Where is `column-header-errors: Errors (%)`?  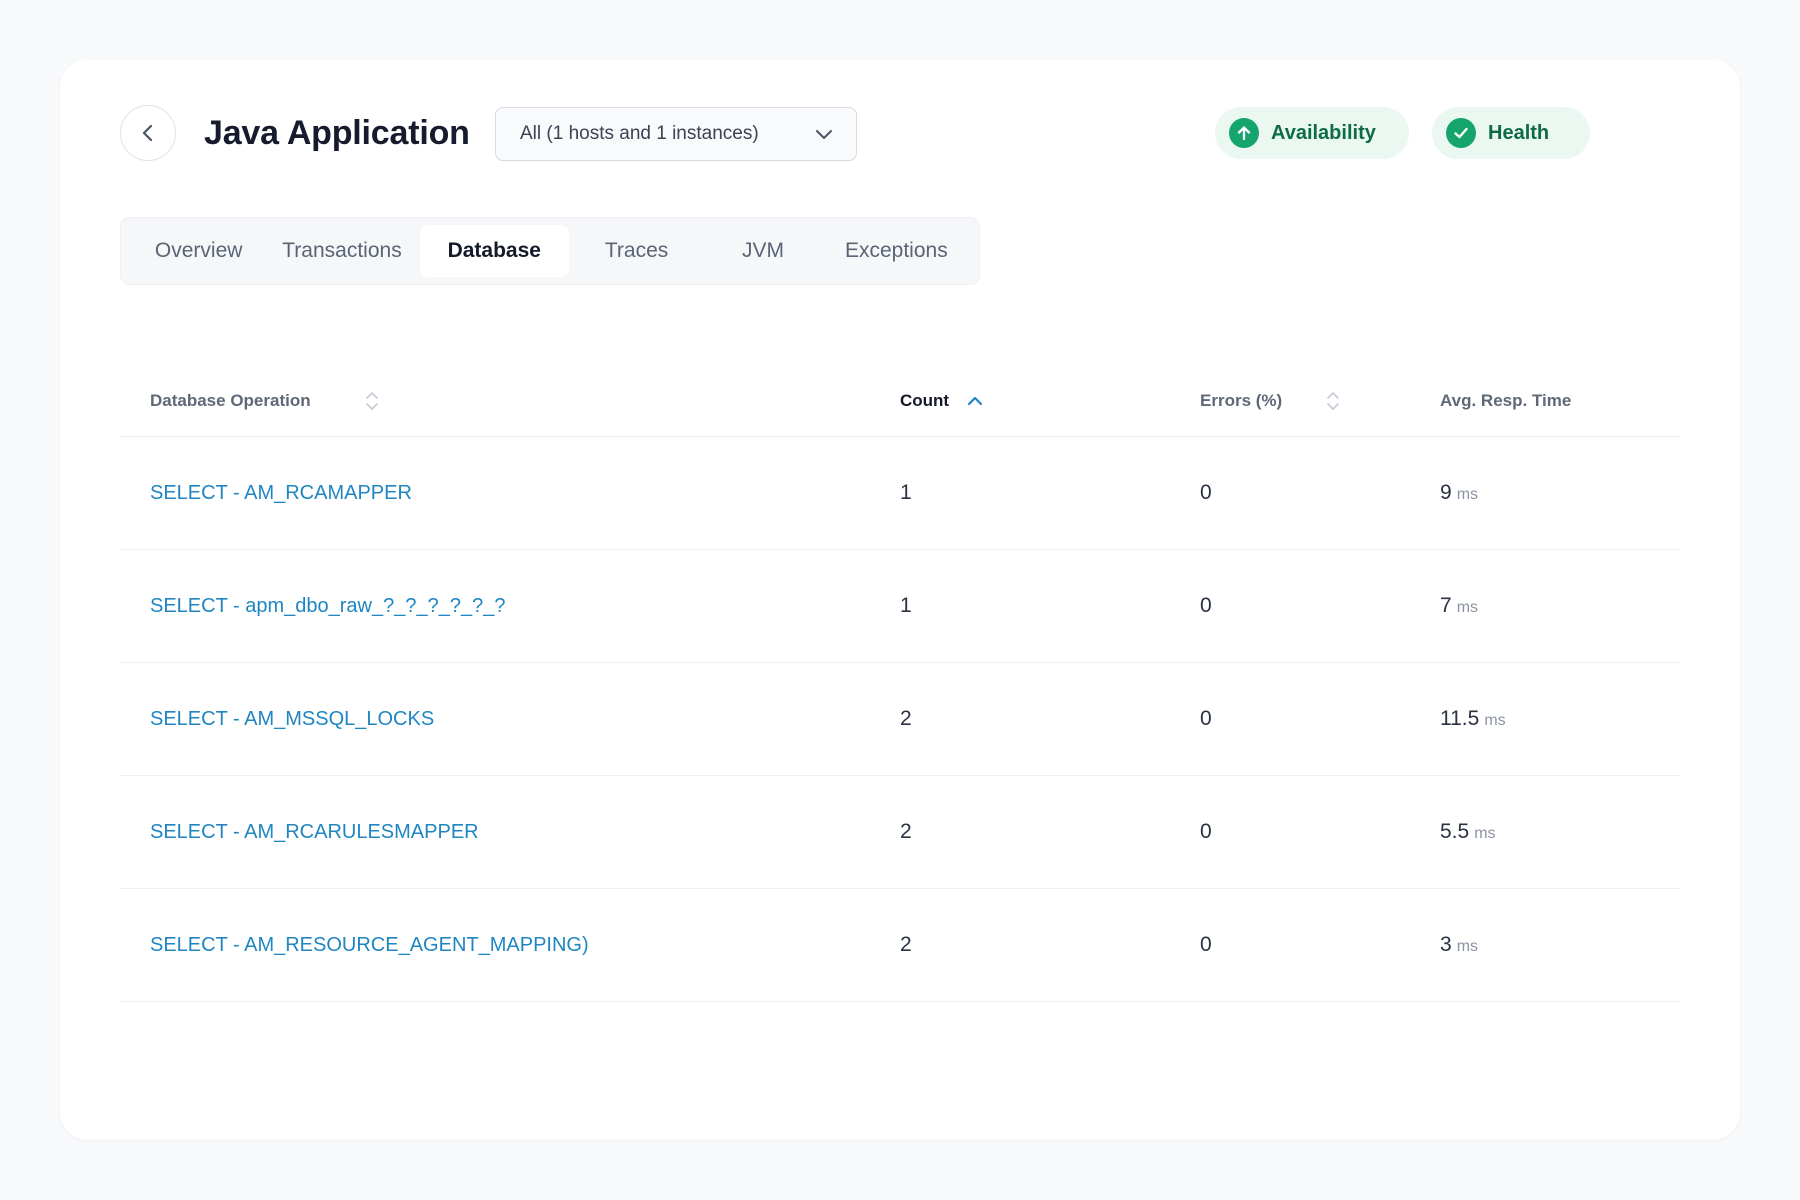 column-header-errors: Errors (%) is located at coordinates (1270, 401).